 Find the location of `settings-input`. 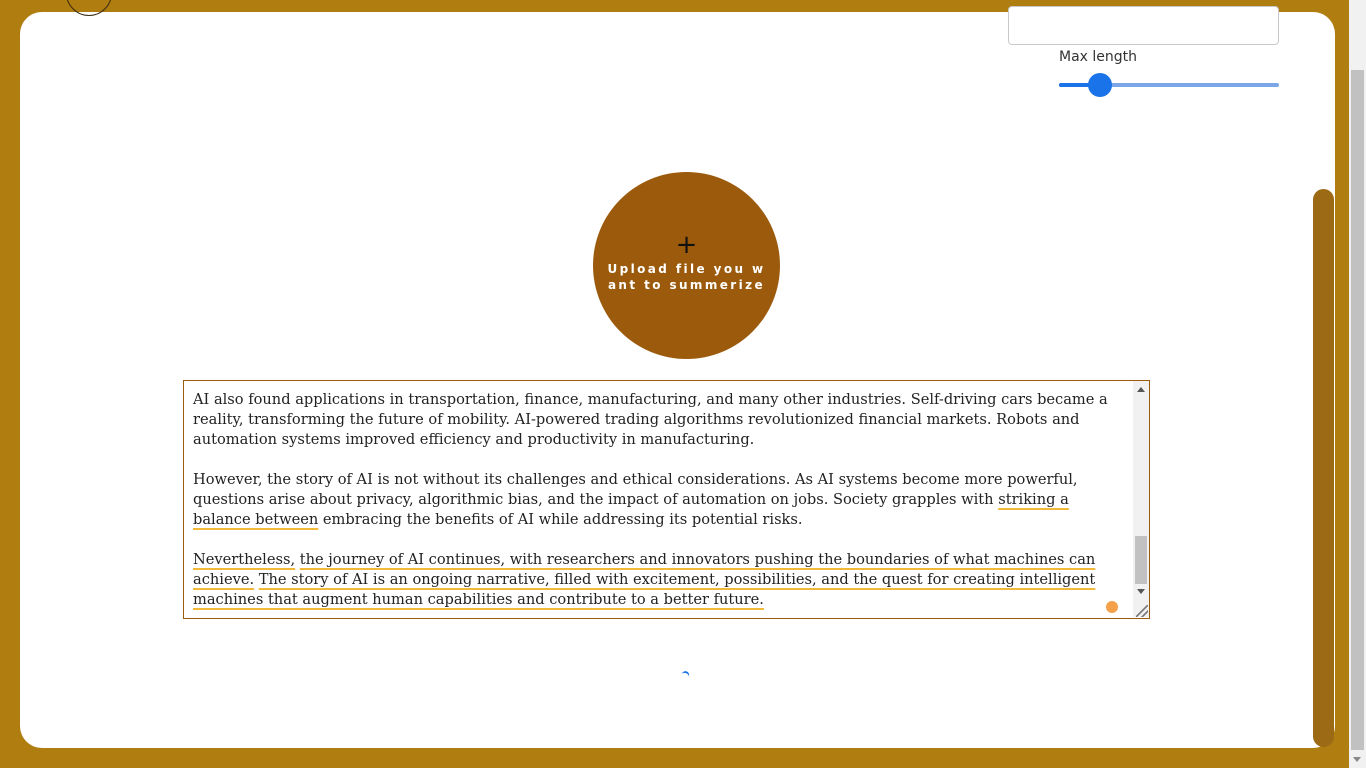

settings-input is located at coordinates (1143, 25).